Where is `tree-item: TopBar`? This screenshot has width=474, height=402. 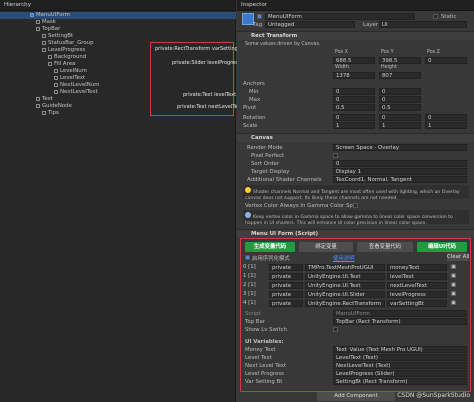
tree-item: TopBar is located at coordinates (48, 29).